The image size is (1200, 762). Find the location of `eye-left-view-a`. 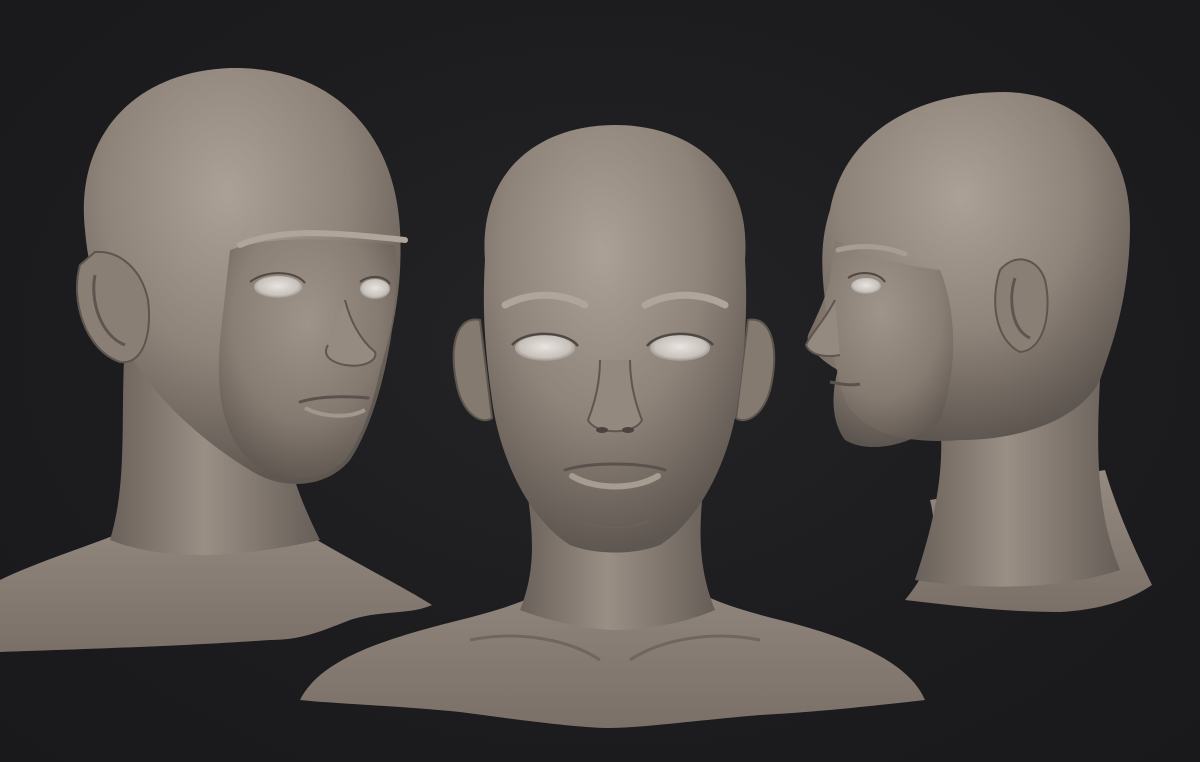

eye-left-view-a is located at coordinates (278, 287).